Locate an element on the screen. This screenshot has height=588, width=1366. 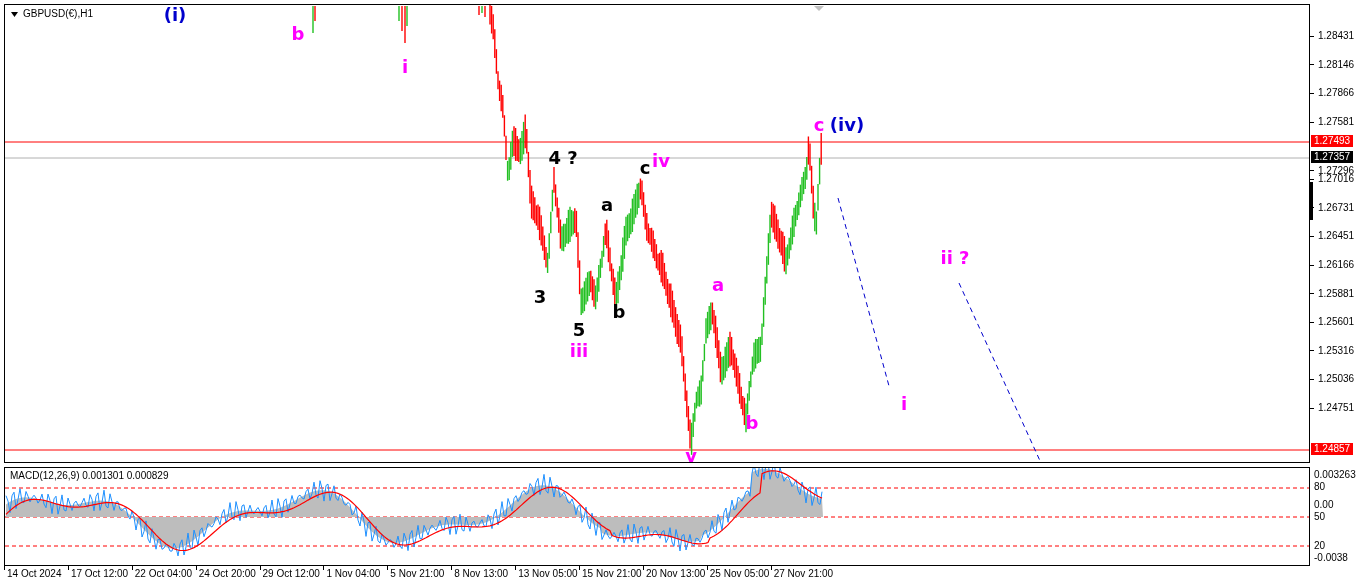
price-axis-label: 1.28431 is located at coordinates (1336, 36).